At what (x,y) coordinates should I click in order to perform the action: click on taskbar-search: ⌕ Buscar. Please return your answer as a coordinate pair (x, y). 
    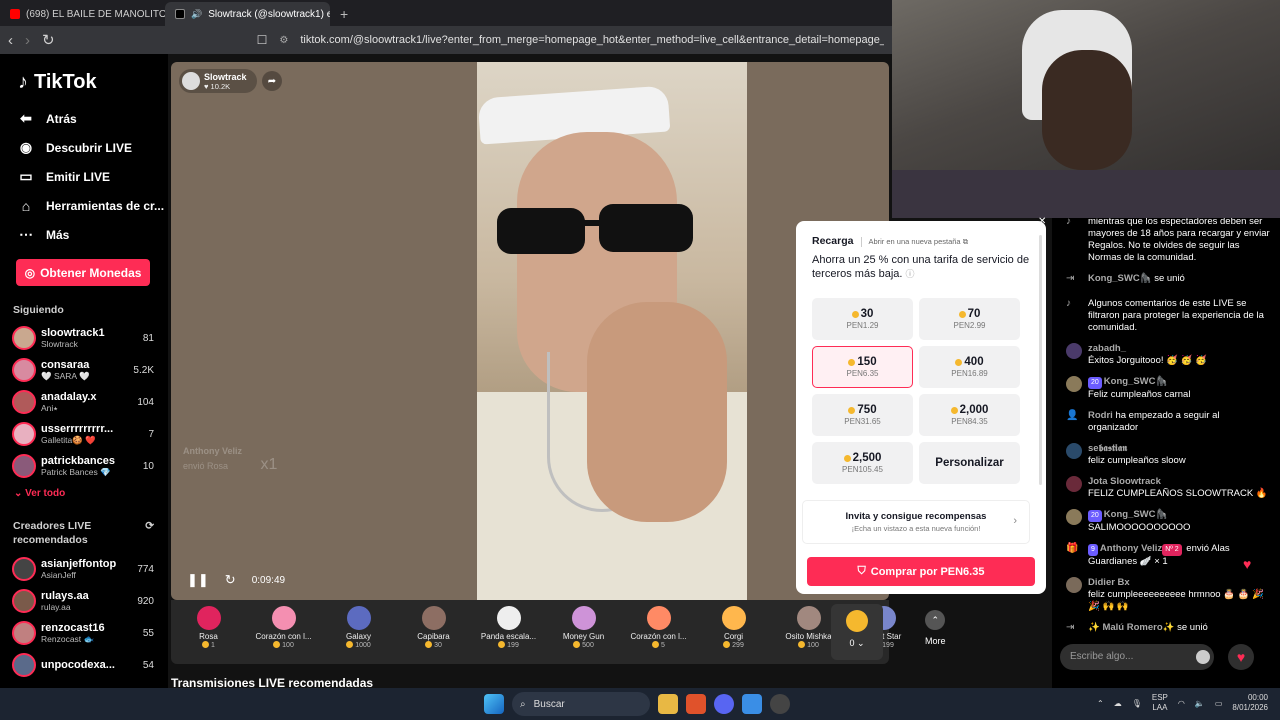
    Looking at the image, I should click on (581, 704).